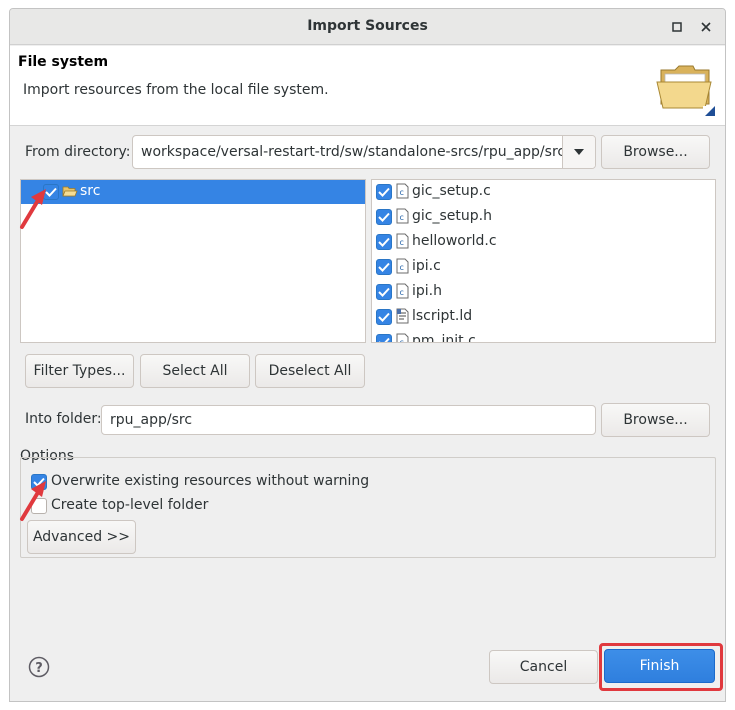 The image size is (735, 710). Describe the element at coordinates (310, 371) in the screenshot. I see `deselect-all-button: Deselect All` at that location.